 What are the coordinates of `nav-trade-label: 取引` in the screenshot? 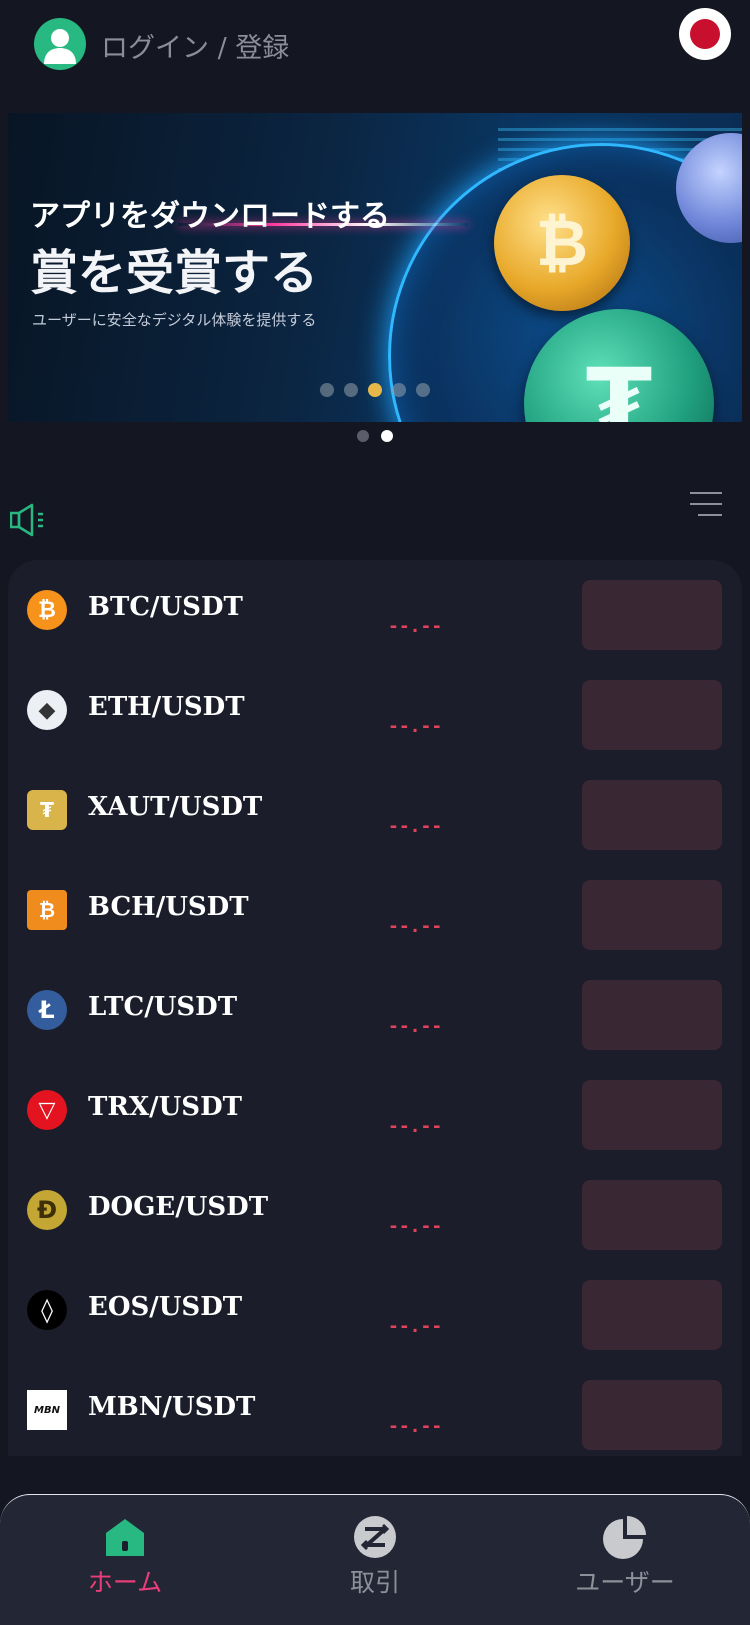 It's located at (374, 1582).